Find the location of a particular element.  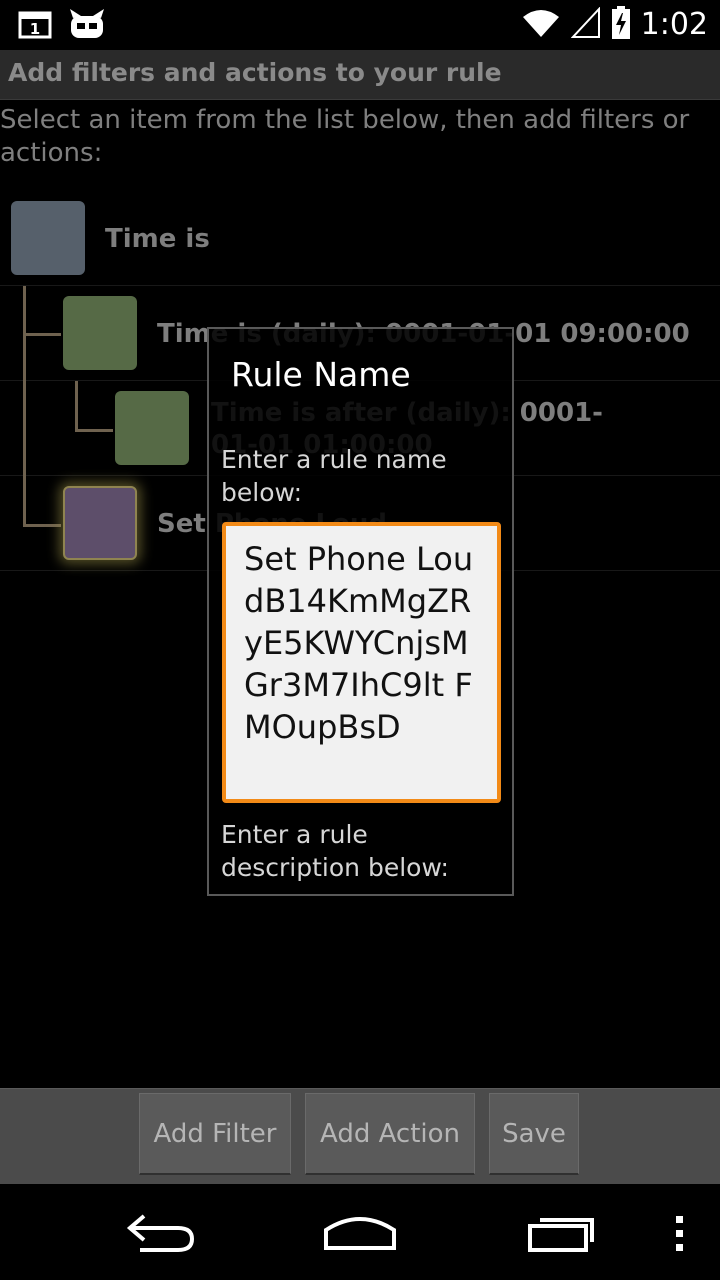

signal-icon is located at coordinates (585, 24).